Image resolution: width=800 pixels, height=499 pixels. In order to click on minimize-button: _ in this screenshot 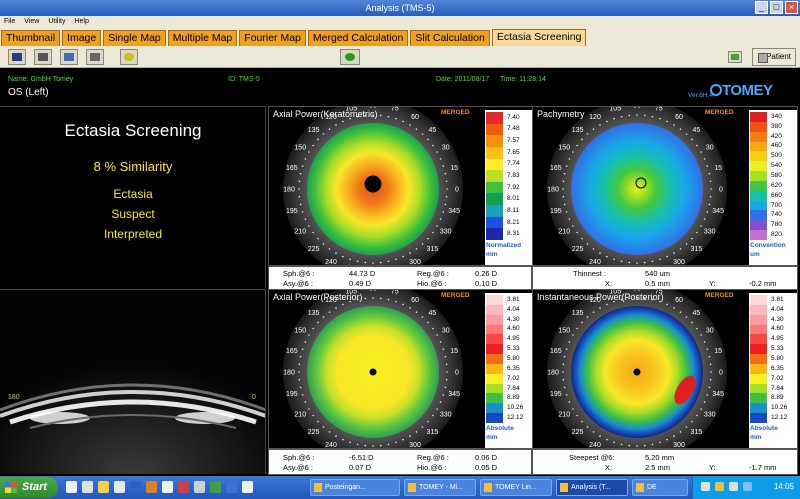, I will do `click(761, 7)`.